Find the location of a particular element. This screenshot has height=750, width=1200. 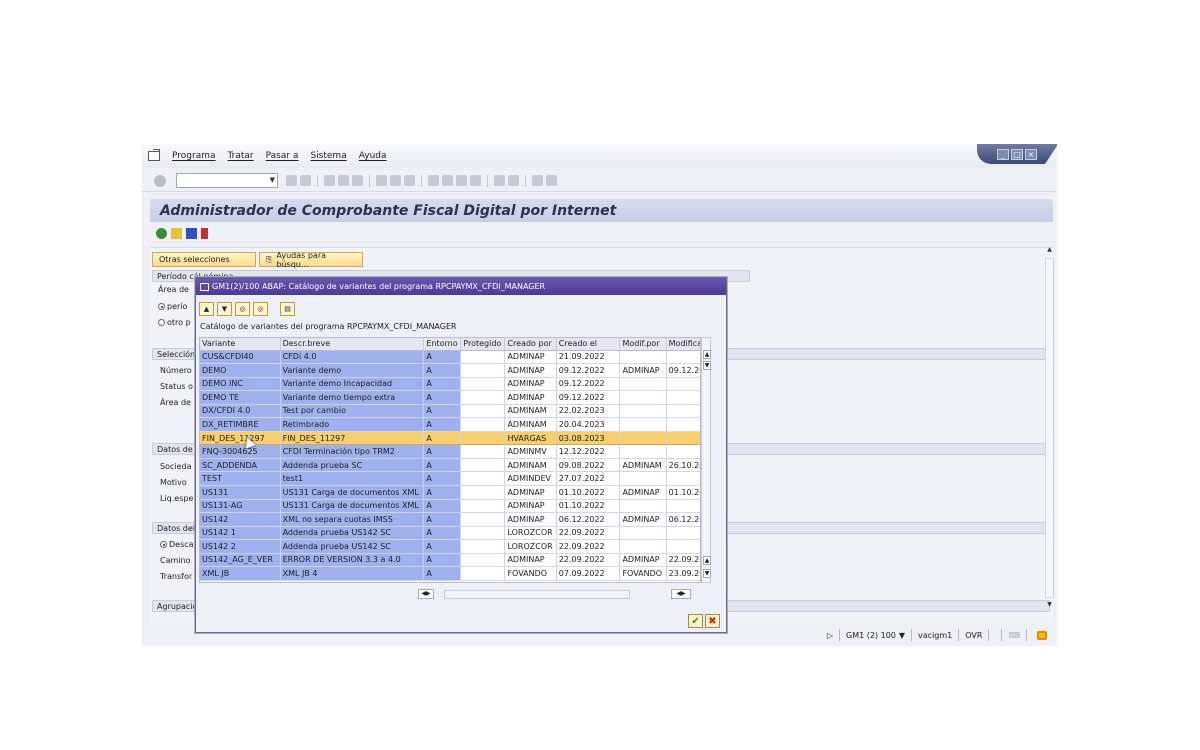

next-page-icon is located at coordinates (461, 180).